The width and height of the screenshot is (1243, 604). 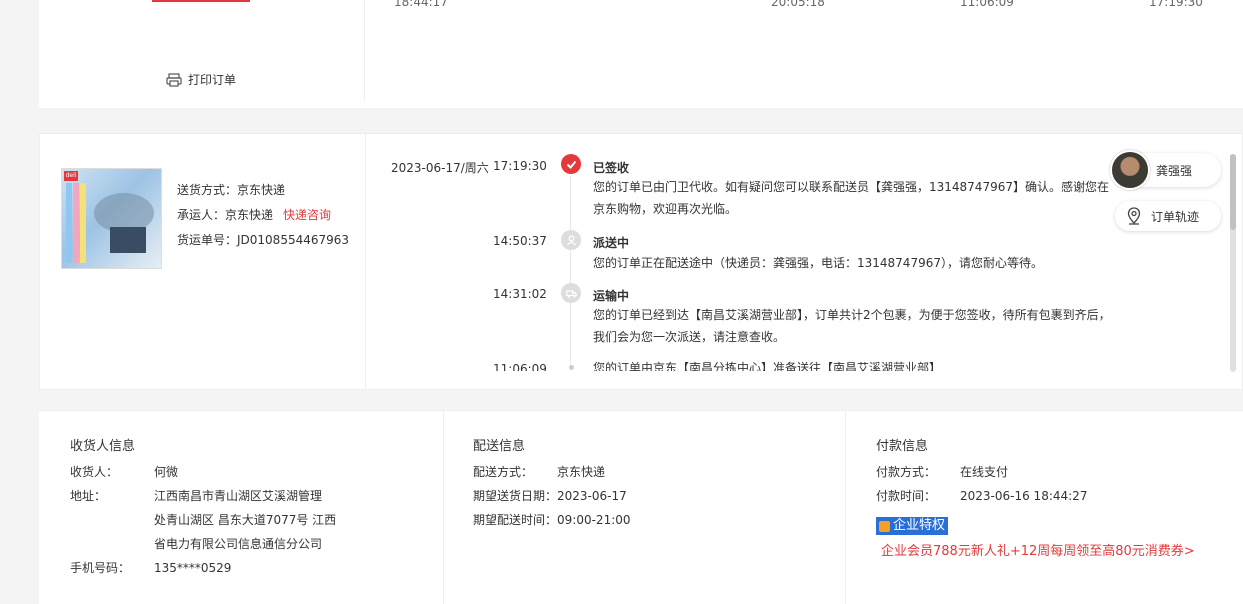 I want to click on courier-name: 龚强强, so click(x=1174, y=170).